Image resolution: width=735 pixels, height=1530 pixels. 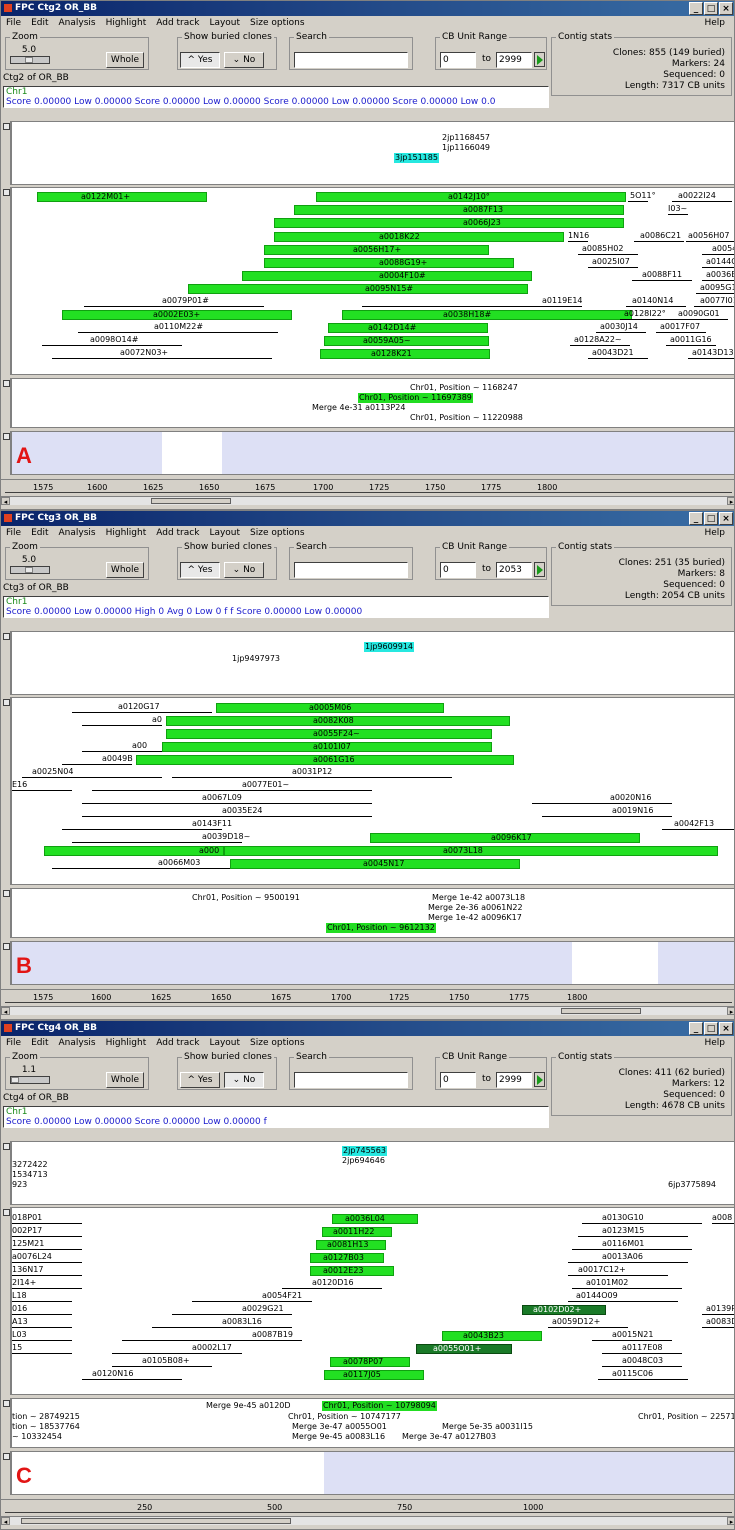 I want to click on menu-size-options: Size options, so click(x=277, y=23).